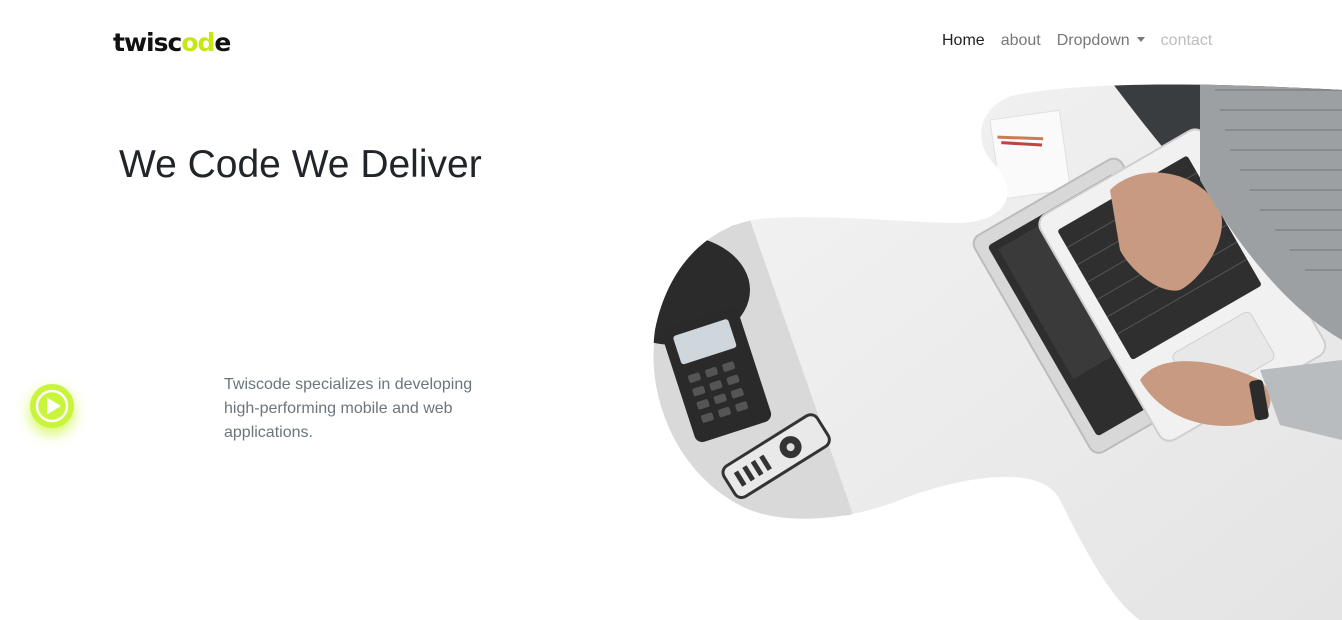 This screenshot has height=620, width=1342. I want to click on play-video-button, so click(52, 406).